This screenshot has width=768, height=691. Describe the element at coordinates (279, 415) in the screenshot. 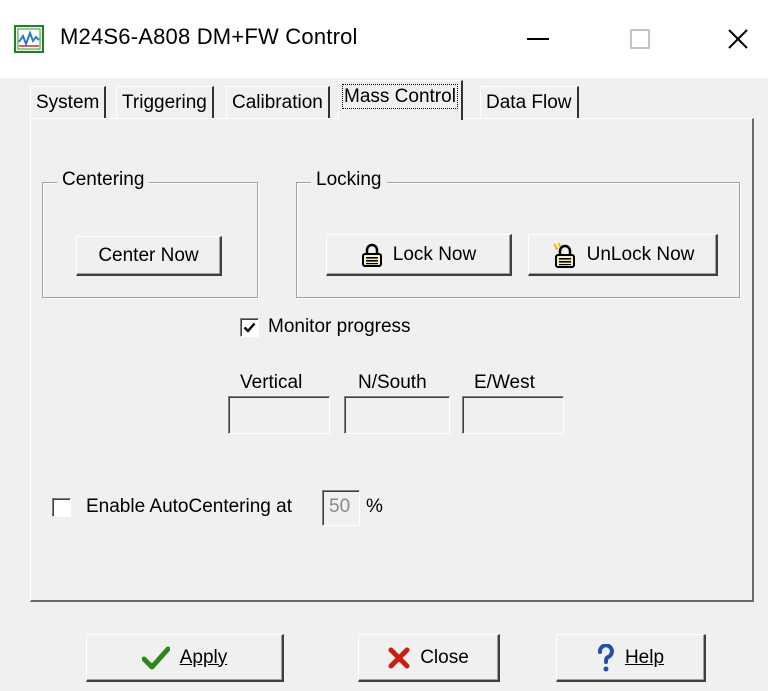

I see `vertical-field` at that location.